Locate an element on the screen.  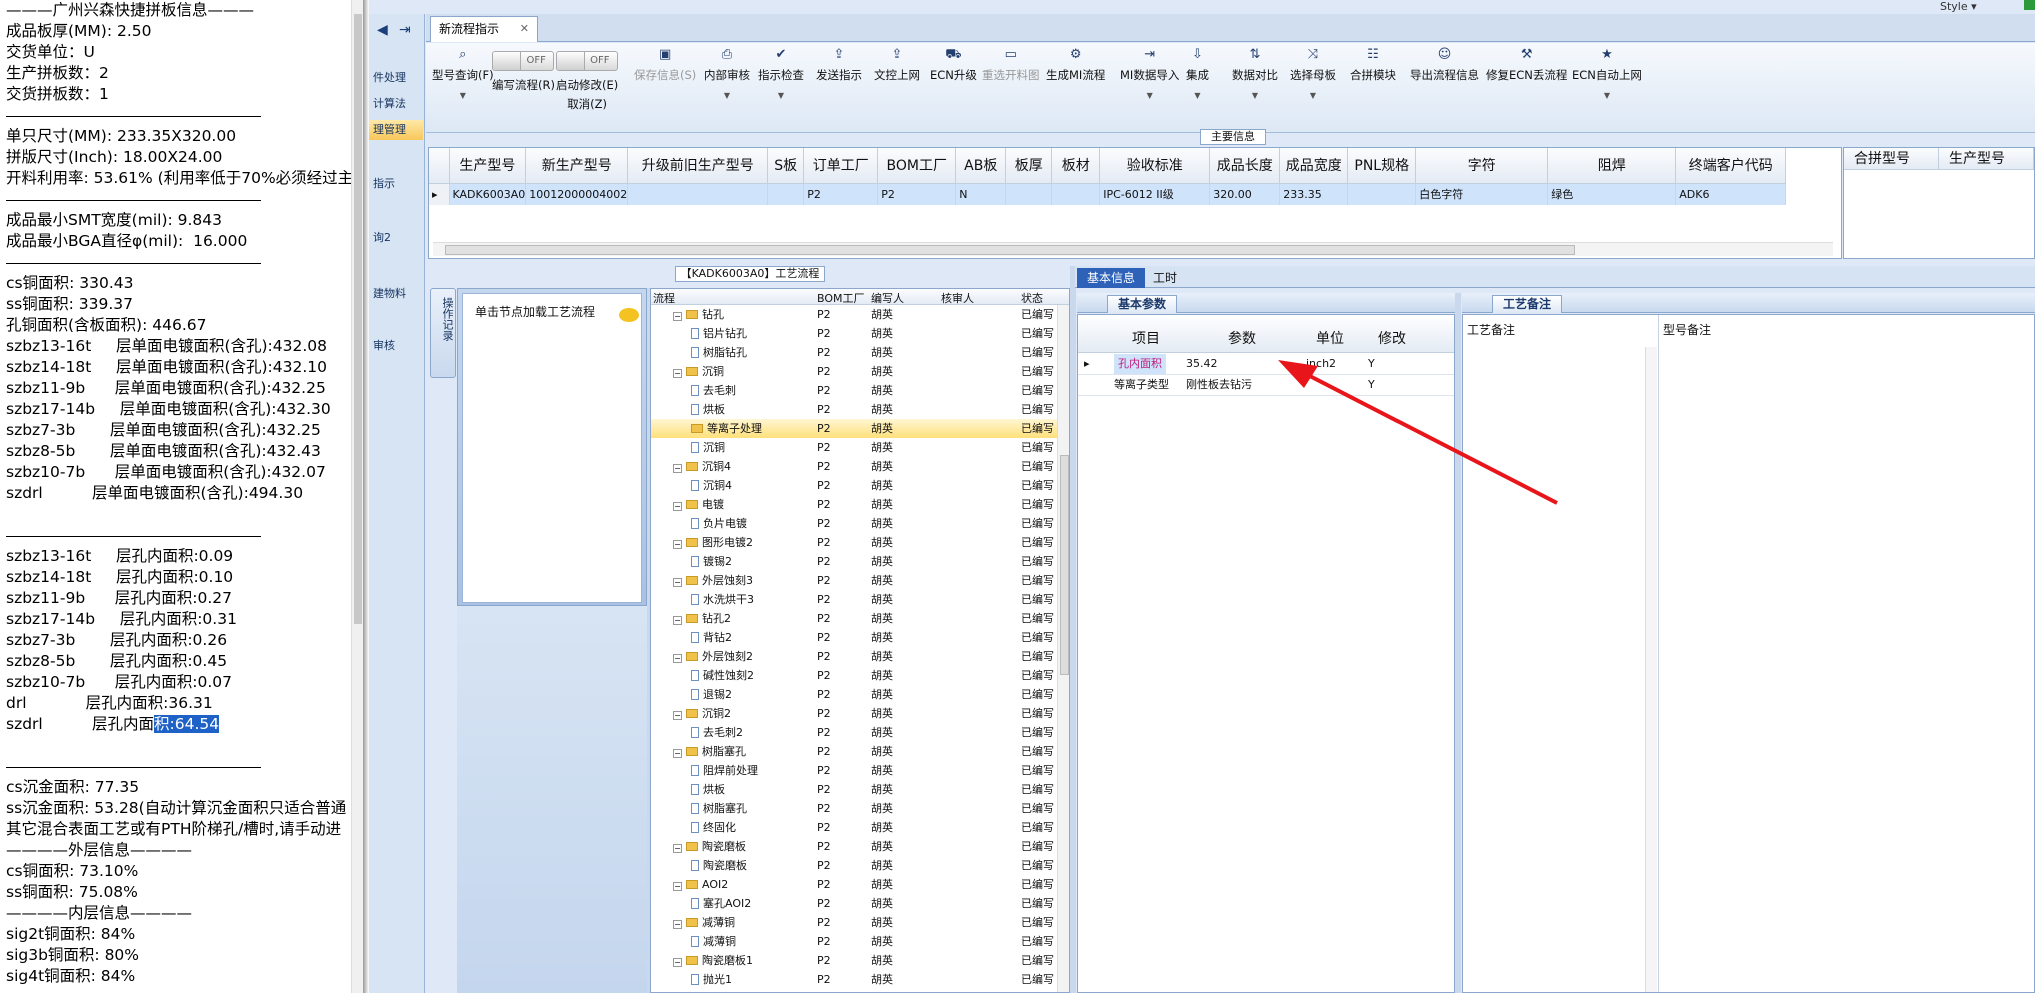
grid-cell: N is located at coordinates (981, 194).